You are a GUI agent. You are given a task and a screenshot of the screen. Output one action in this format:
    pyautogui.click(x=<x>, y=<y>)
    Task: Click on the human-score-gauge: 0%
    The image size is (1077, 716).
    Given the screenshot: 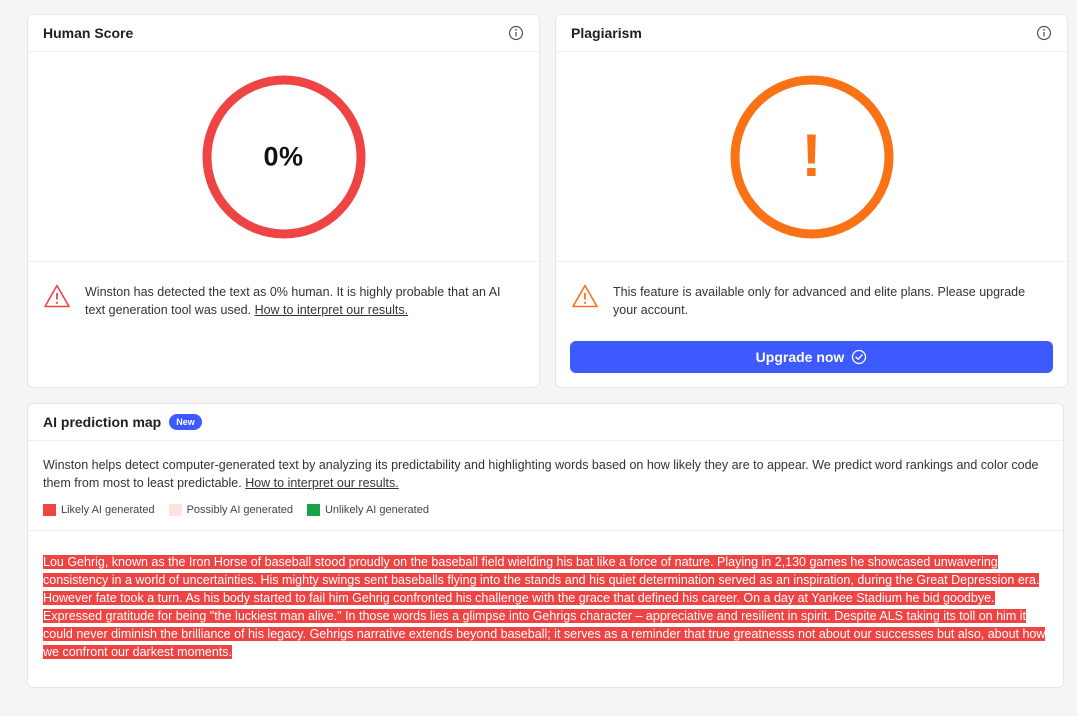 What is the action you would take?
    pyautogui.click(x=284, y=157)
    